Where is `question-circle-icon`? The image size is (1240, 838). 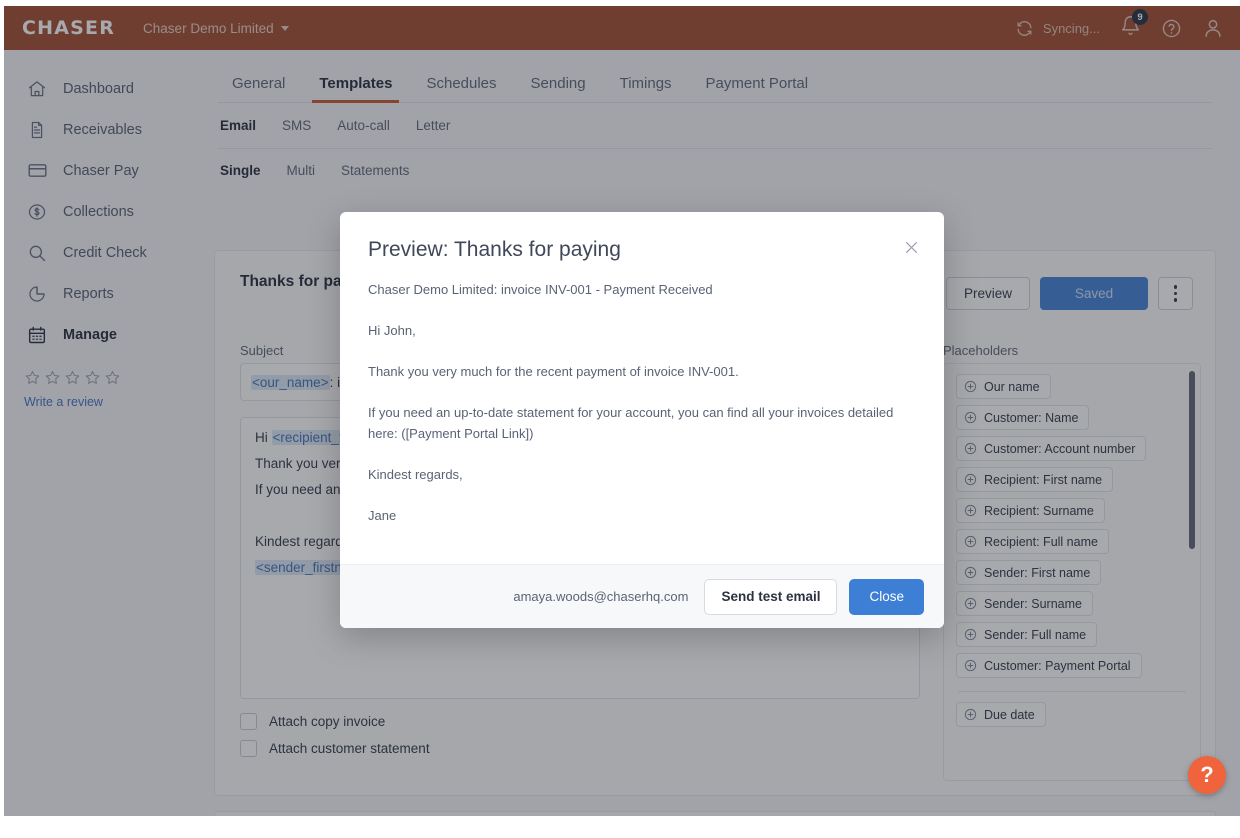
question-circle-icon is located at coordinates (1171, 28).